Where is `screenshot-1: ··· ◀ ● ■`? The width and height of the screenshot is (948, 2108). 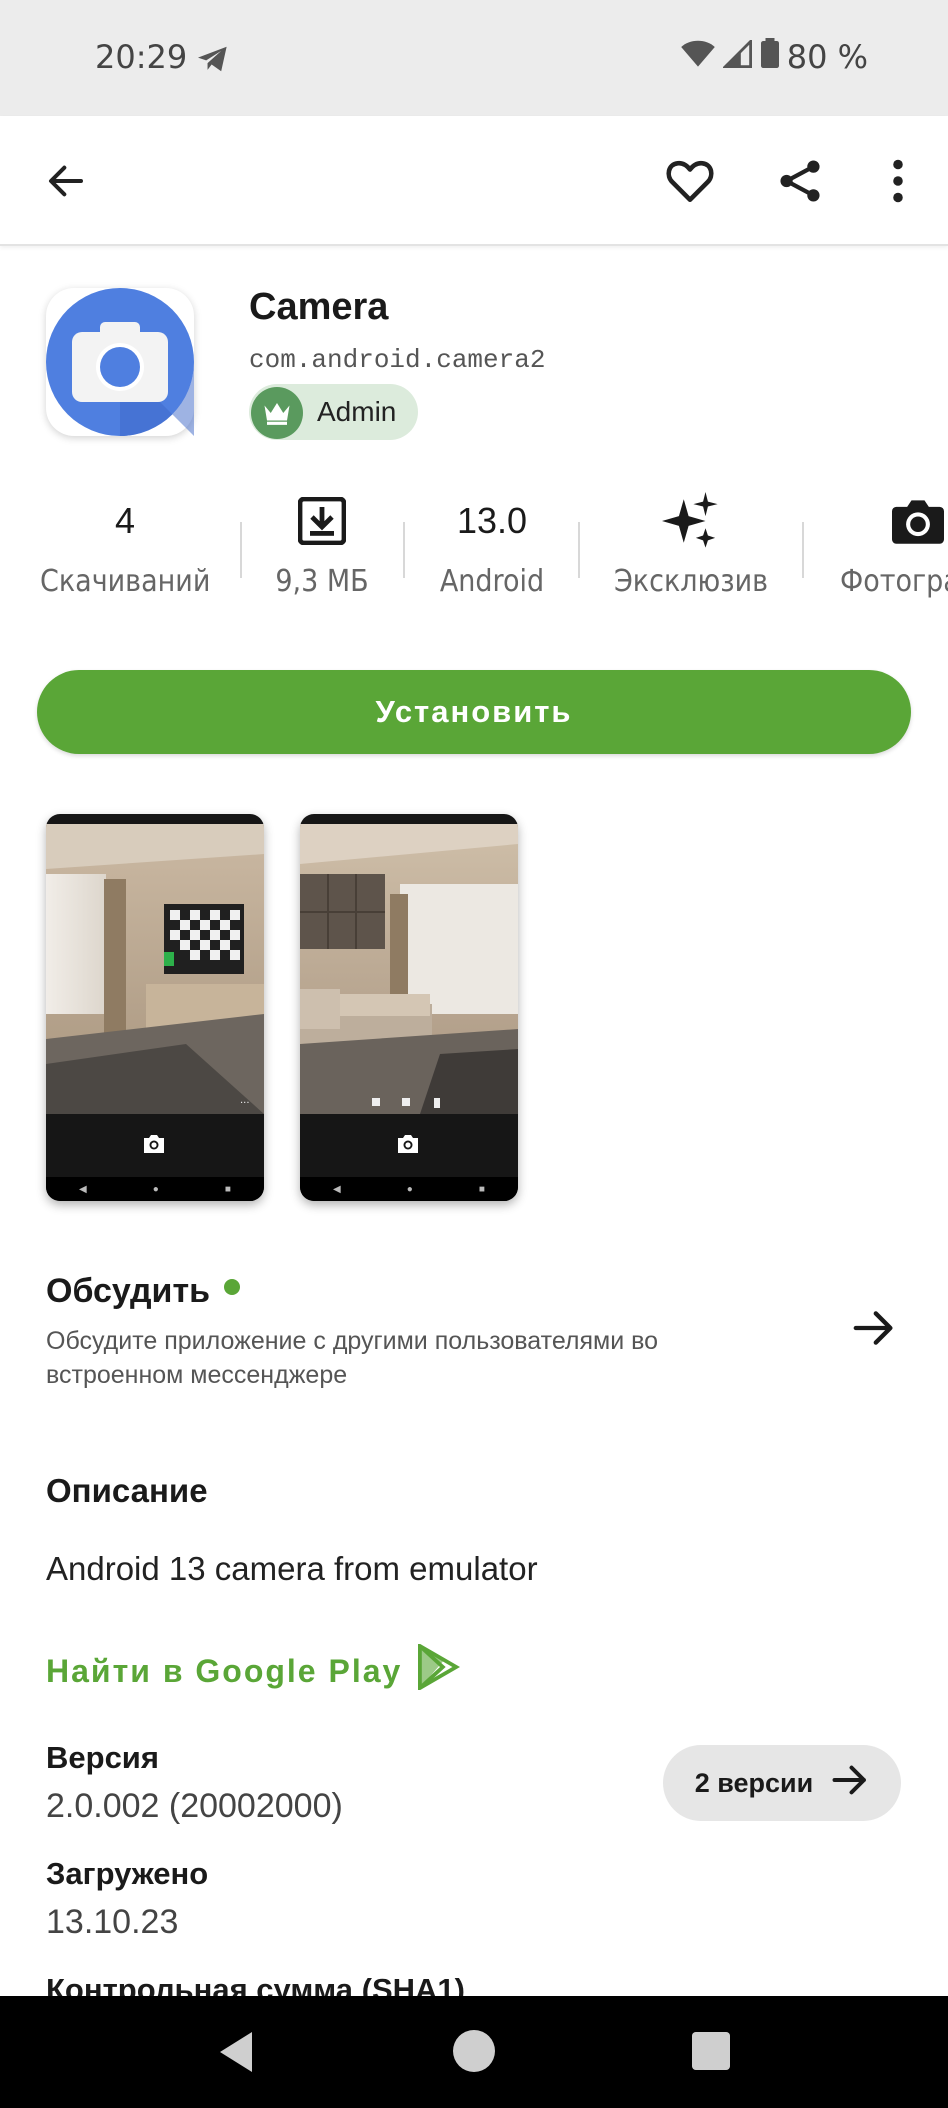 screenshot-1: ··· ◀ ● ■ is located at coordinates (155, 1007).